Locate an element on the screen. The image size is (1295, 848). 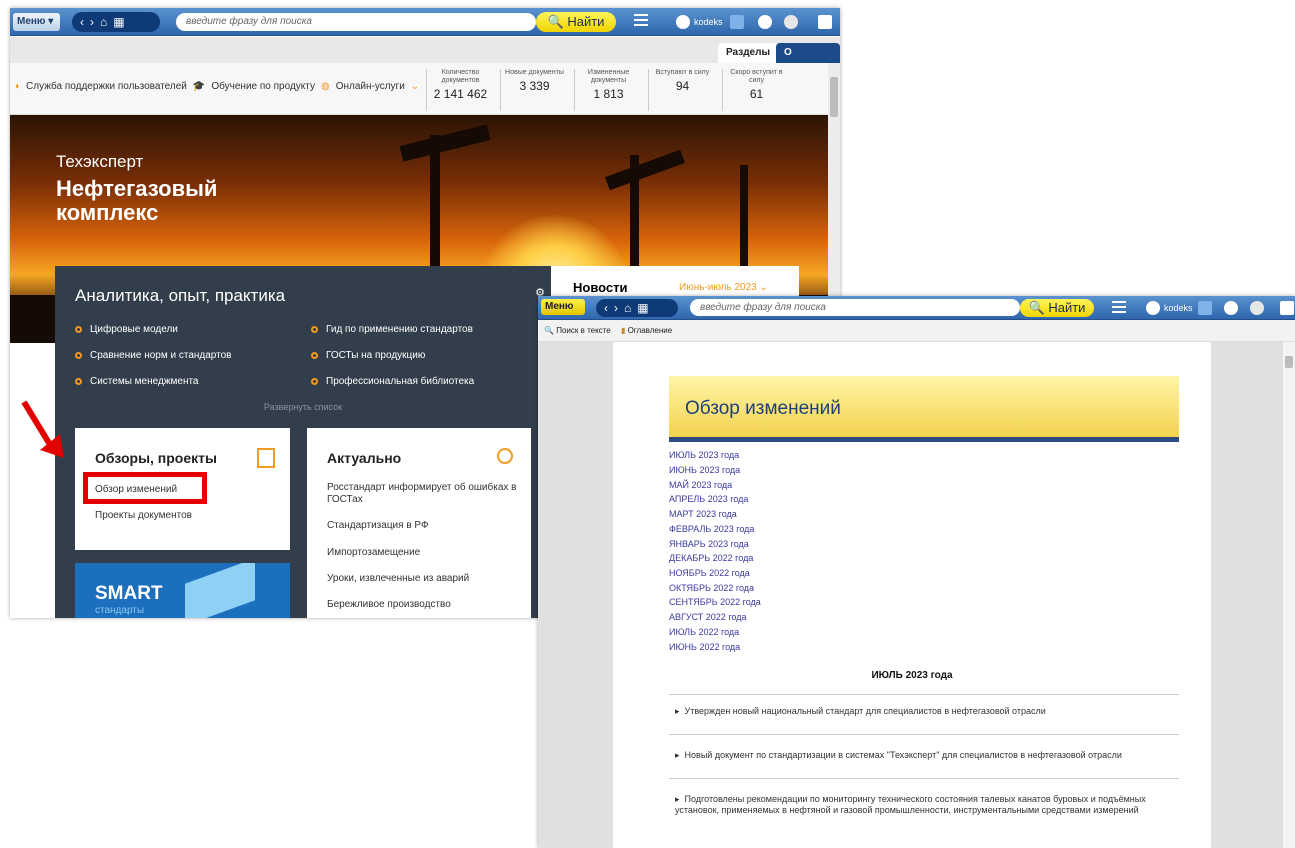
search-in-text-button: Поиск в тексте is located at coordinates (583, 330).